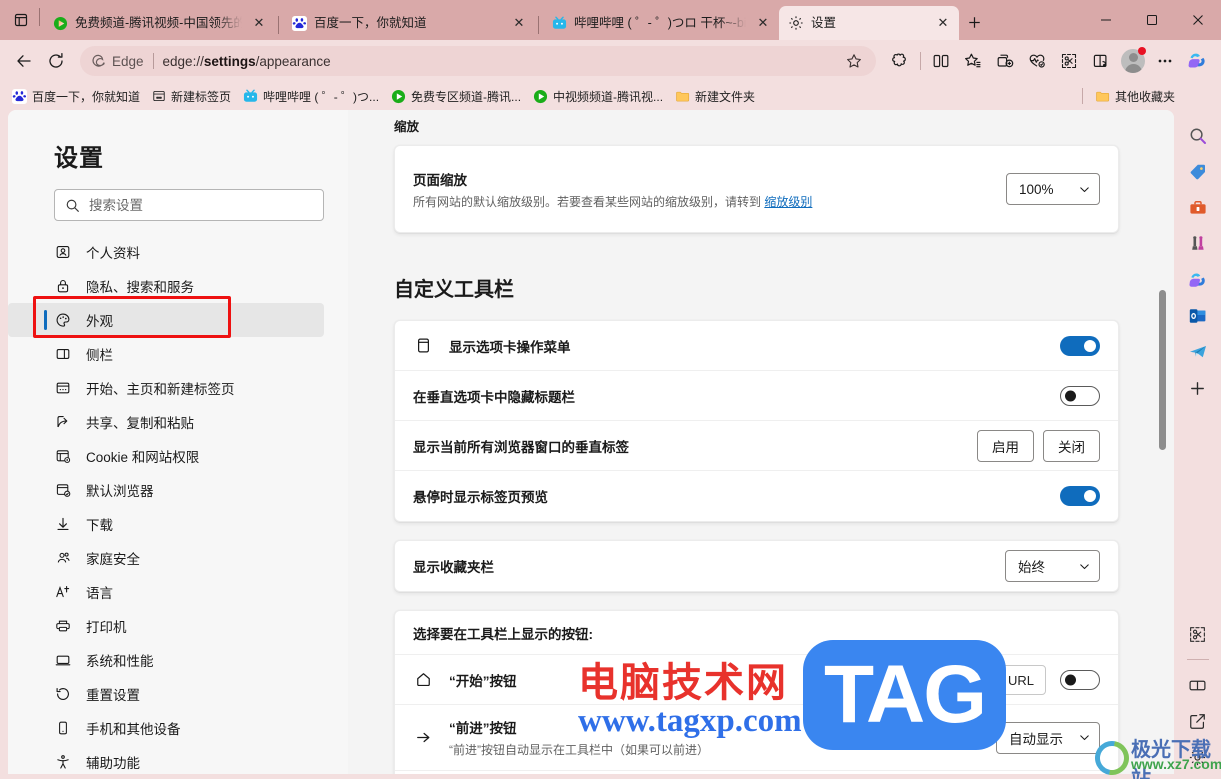  I want to click on games-icon, so click(1198, 244).